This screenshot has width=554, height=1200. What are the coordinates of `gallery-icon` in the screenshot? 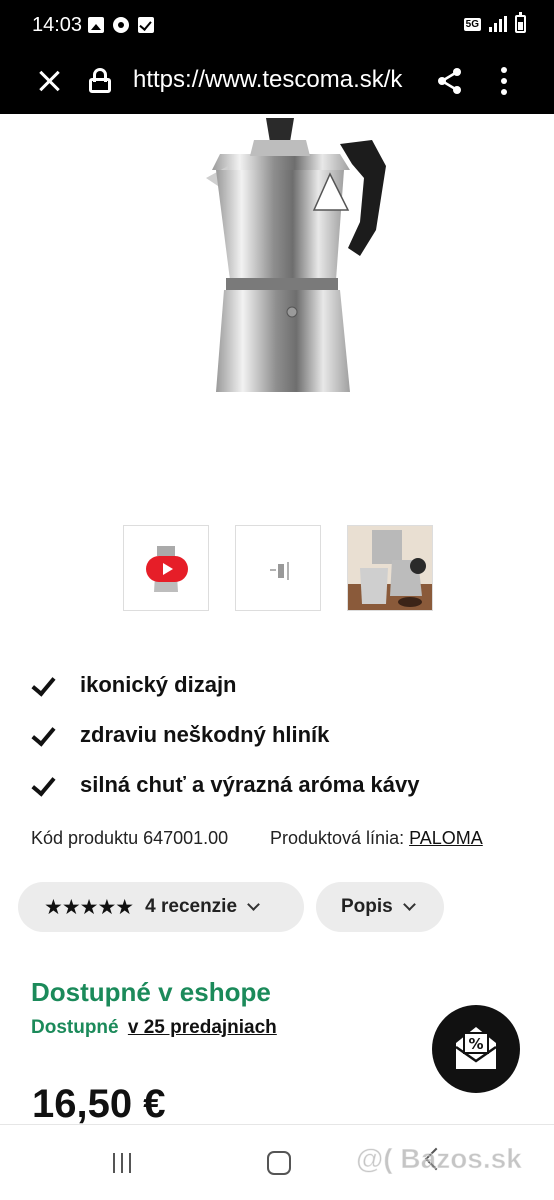 It's located at (96, 25).